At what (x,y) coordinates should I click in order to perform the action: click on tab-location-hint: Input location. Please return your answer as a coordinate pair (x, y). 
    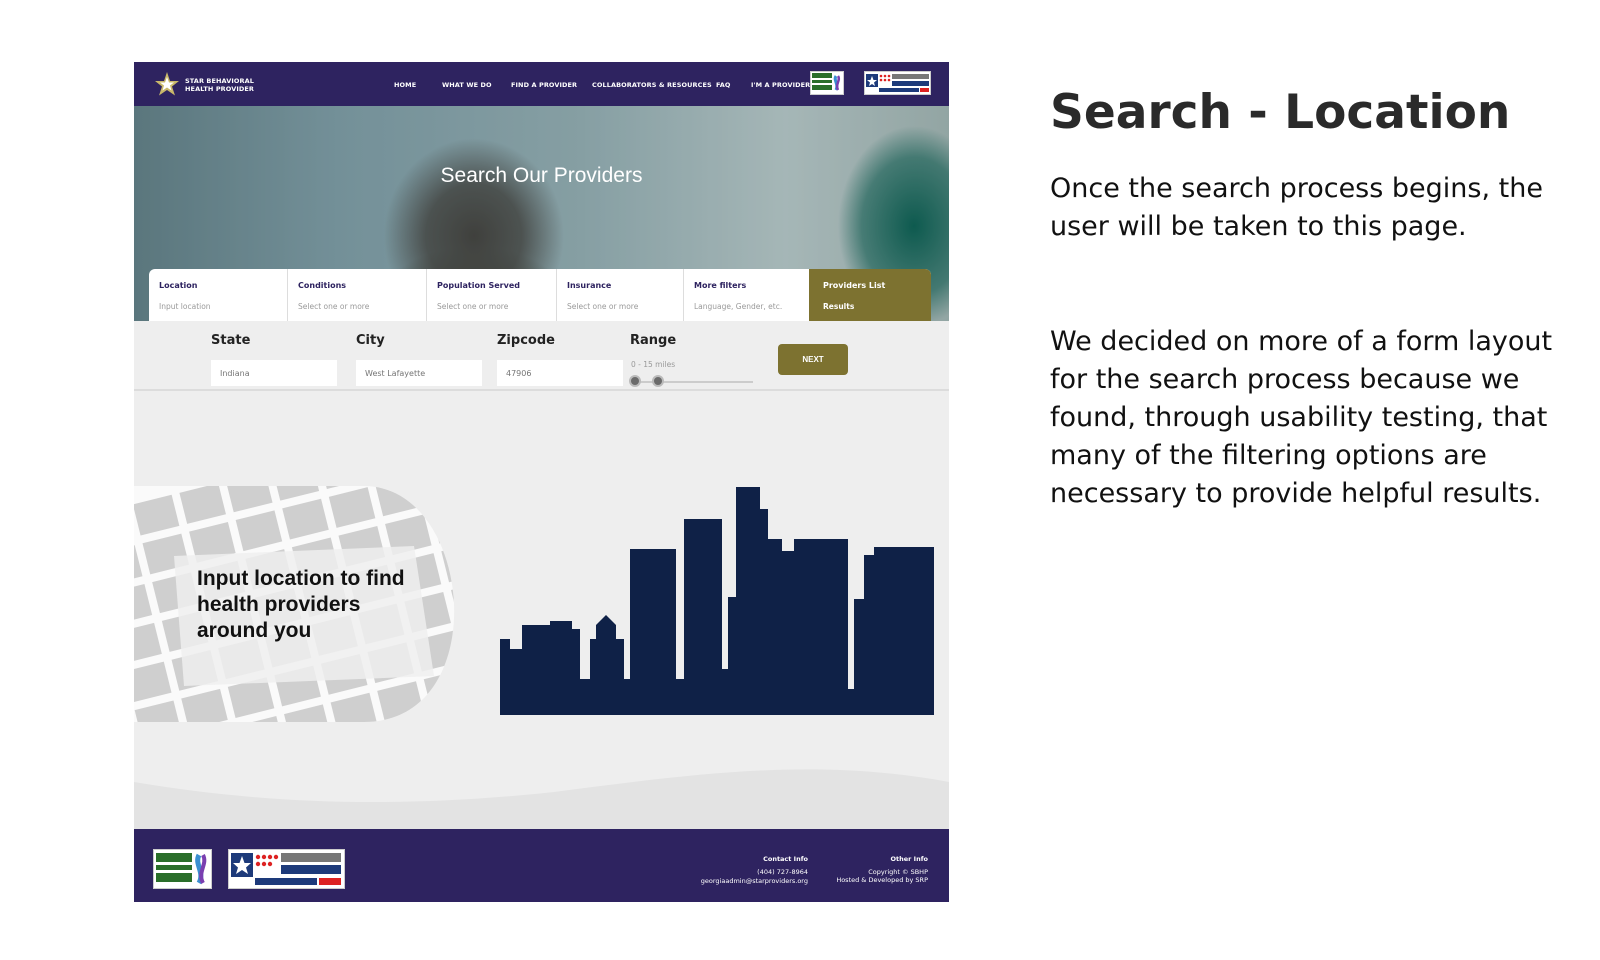
    Looking at the image, I should click on (185, 306).